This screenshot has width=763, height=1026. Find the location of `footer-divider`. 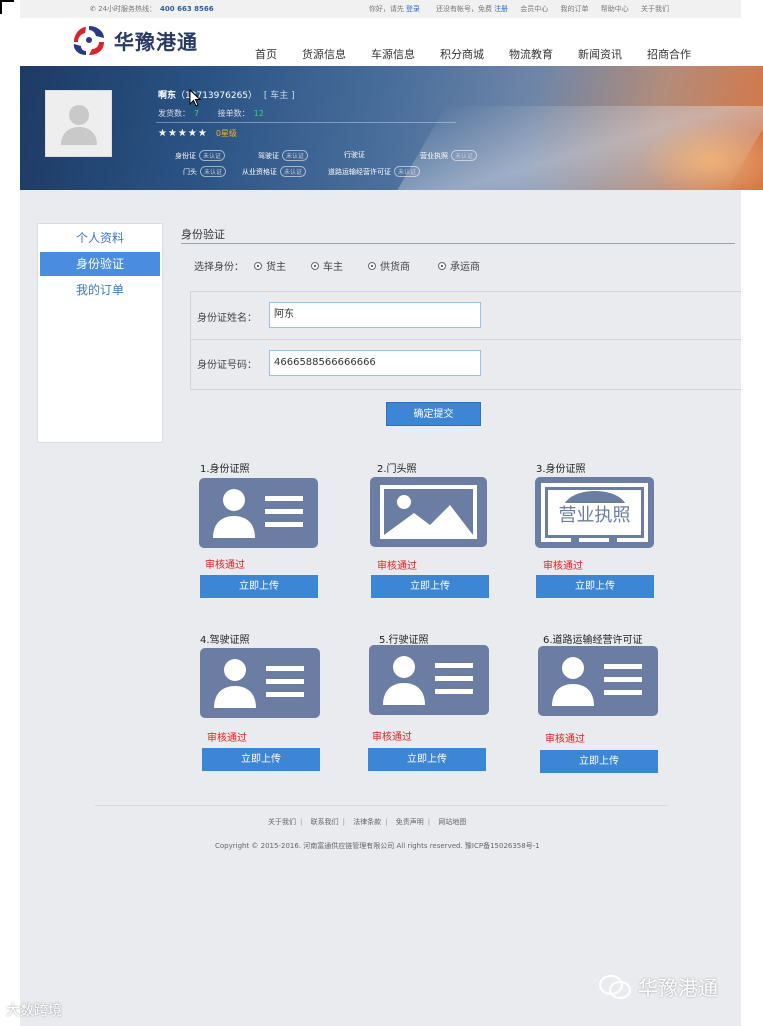

footer-divider is located at coordinates (381, 805).